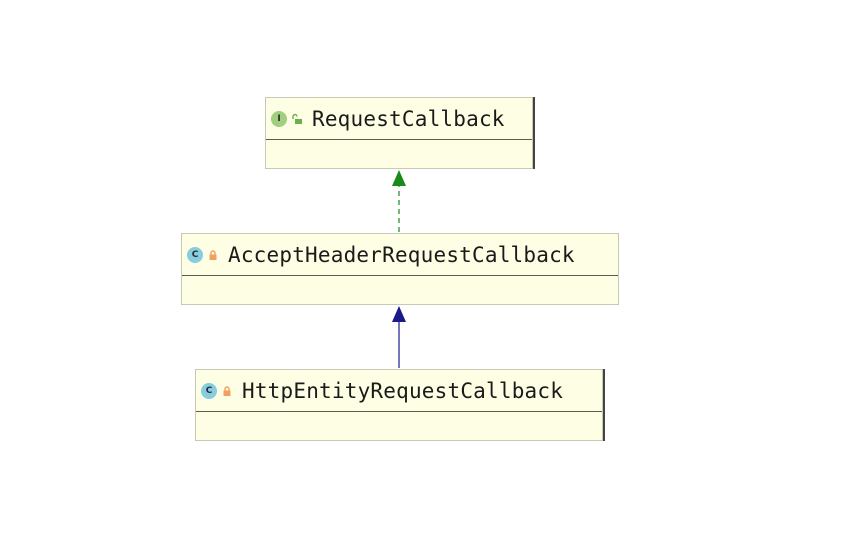 The height and width of the screenshot is (539, 841). Describe the element at coordinates (297, 118) in the screenshot. I see `public-lock-open-icon` at that location.